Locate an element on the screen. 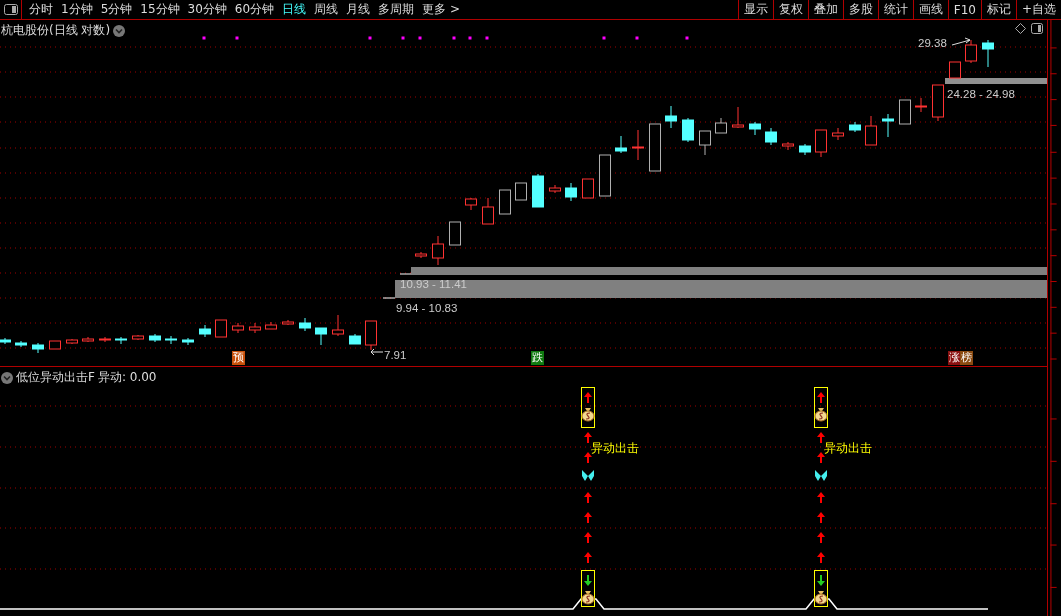  toolbar-button: 统计 is located at coordinates (895, 9).